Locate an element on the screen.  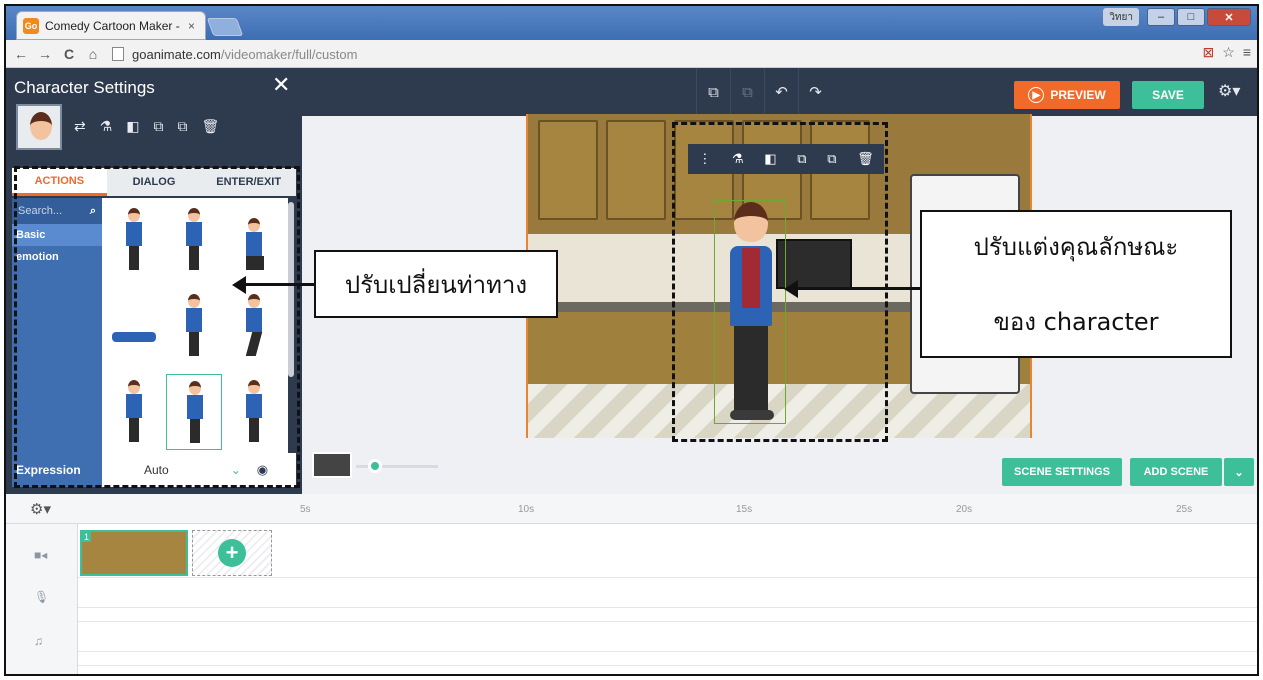
tab-title: Comedy Cartoon Maker - is located at coordinates (112, 25).